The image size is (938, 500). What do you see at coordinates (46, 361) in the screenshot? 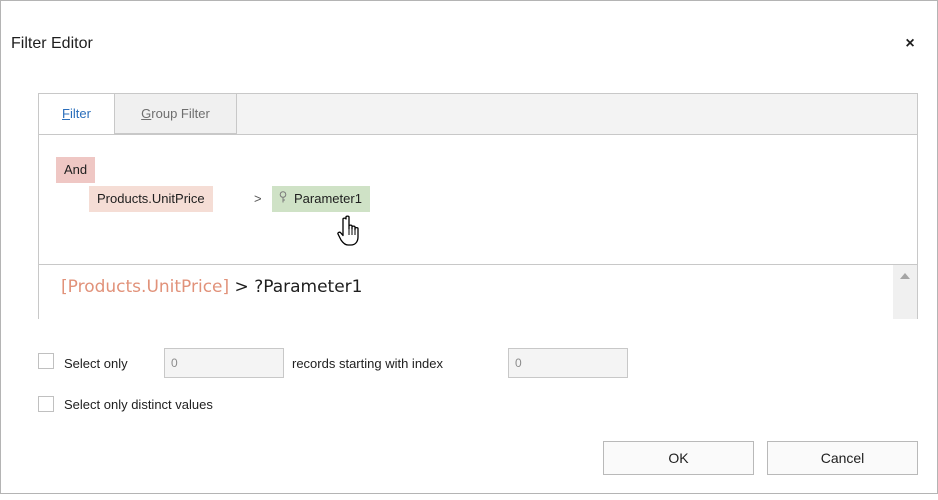
I see `select-only-checkbox` at bounding box center [46, 361].